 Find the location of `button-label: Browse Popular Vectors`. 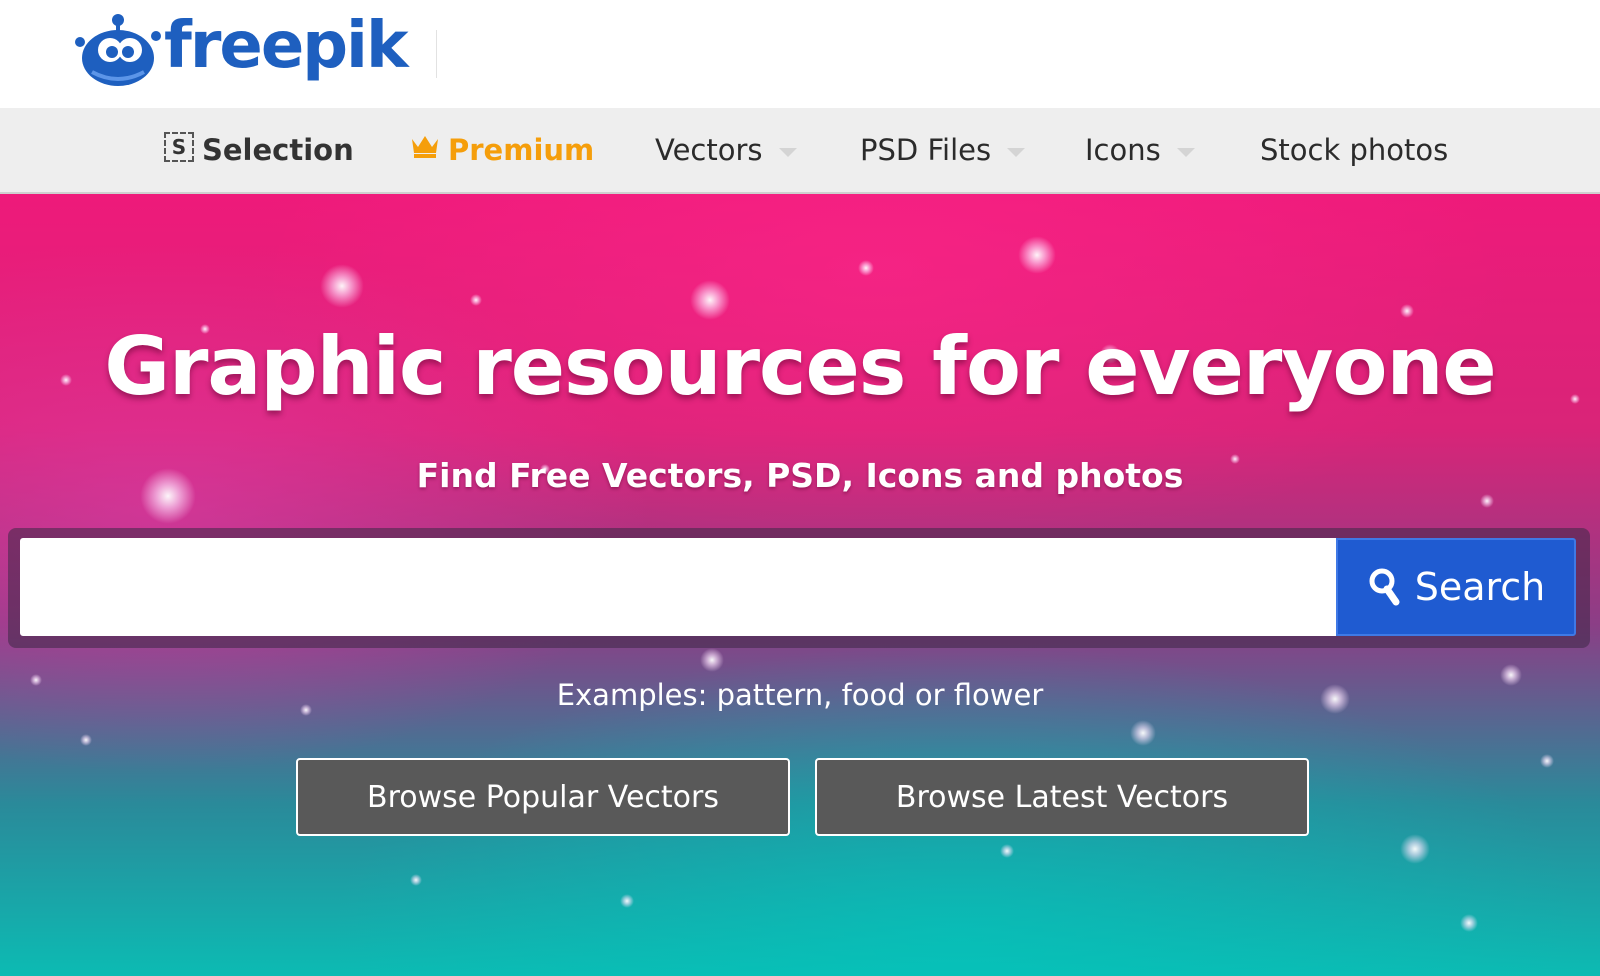

button-label: Browse Popular Vectors is located at coordinates (543, 797).